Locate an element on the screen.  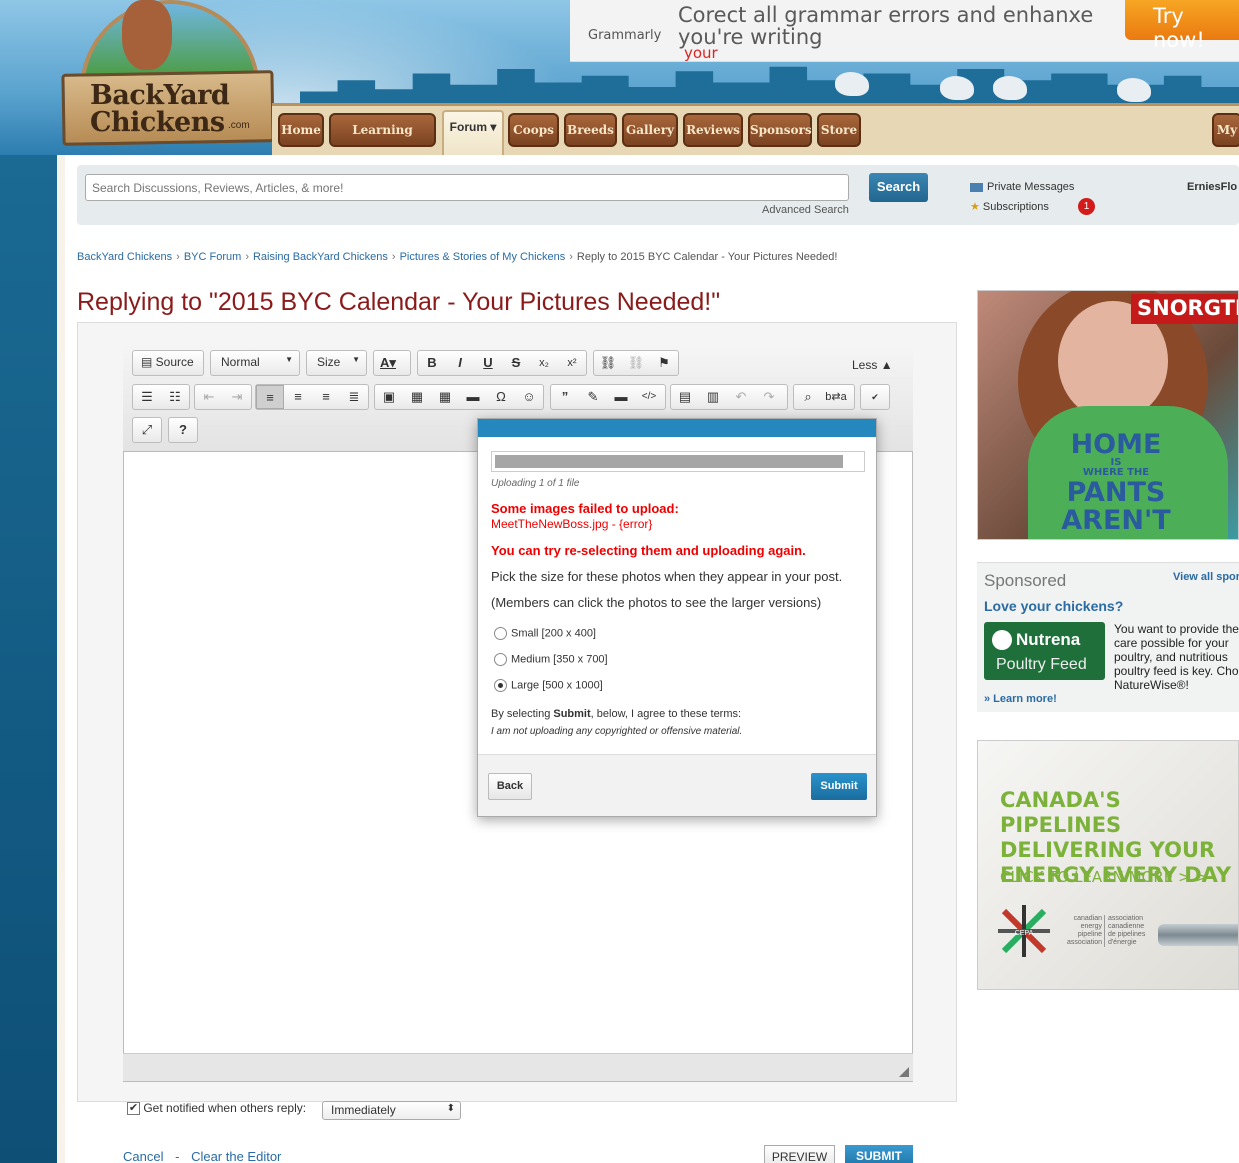
size-option-large: Large [500 x 1000] is located at coordinates (548, 685).